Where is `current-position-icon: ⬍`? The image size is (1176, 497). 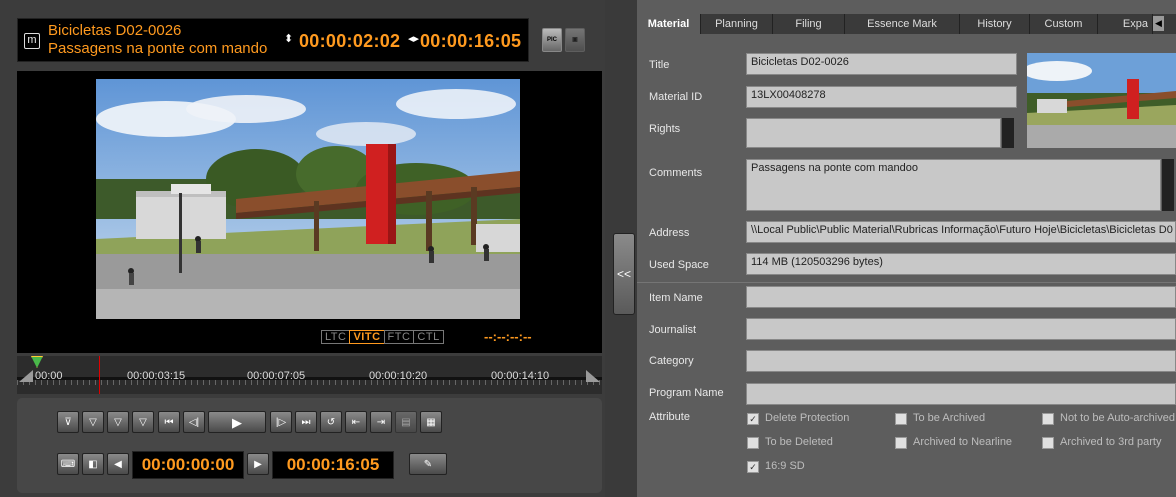
current-position-icon: ⬍ is located at coordinates (289, 39).